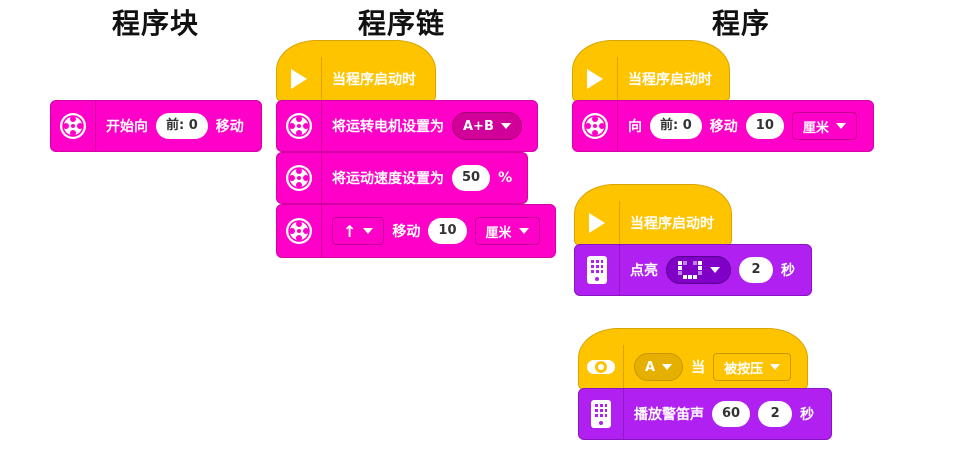 The width and height of the screenshot is (960, 450). I want to click on program2-light-block: 点亮 2 秒, so click(693, 270).